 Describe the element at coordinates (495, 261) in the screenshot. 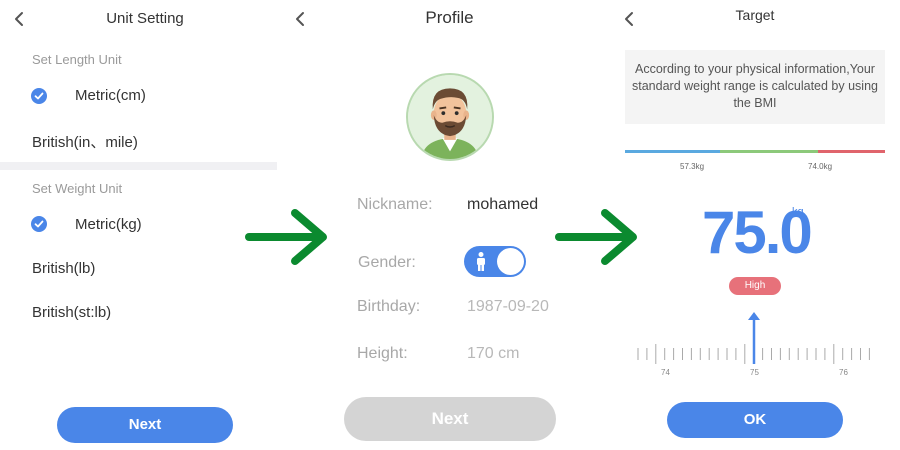

I see `gender-toggle` at that location.